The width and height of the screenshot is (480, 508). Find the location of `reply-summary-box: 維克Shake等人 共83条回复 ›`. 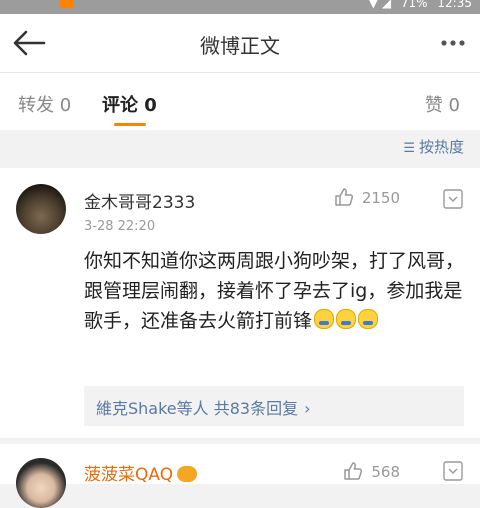

reply-summary-box: 維克Shake等人 共83条回复 › is located at coordinates (274, 406).